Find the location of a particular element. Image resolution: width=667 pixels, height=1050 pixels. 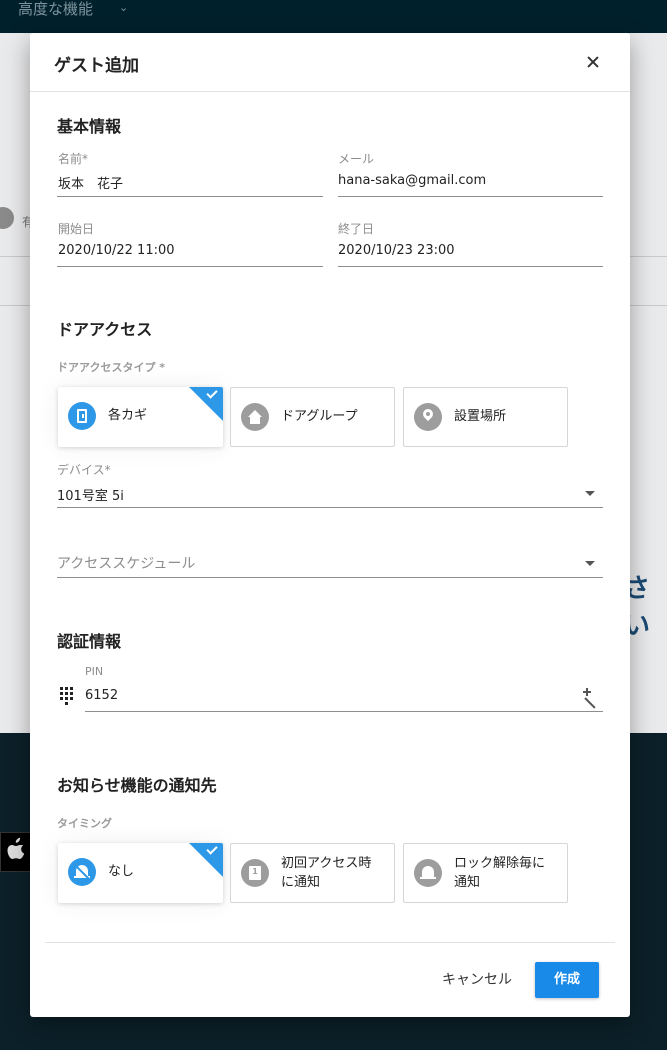

close-icon is located at coordinates (593, 63).